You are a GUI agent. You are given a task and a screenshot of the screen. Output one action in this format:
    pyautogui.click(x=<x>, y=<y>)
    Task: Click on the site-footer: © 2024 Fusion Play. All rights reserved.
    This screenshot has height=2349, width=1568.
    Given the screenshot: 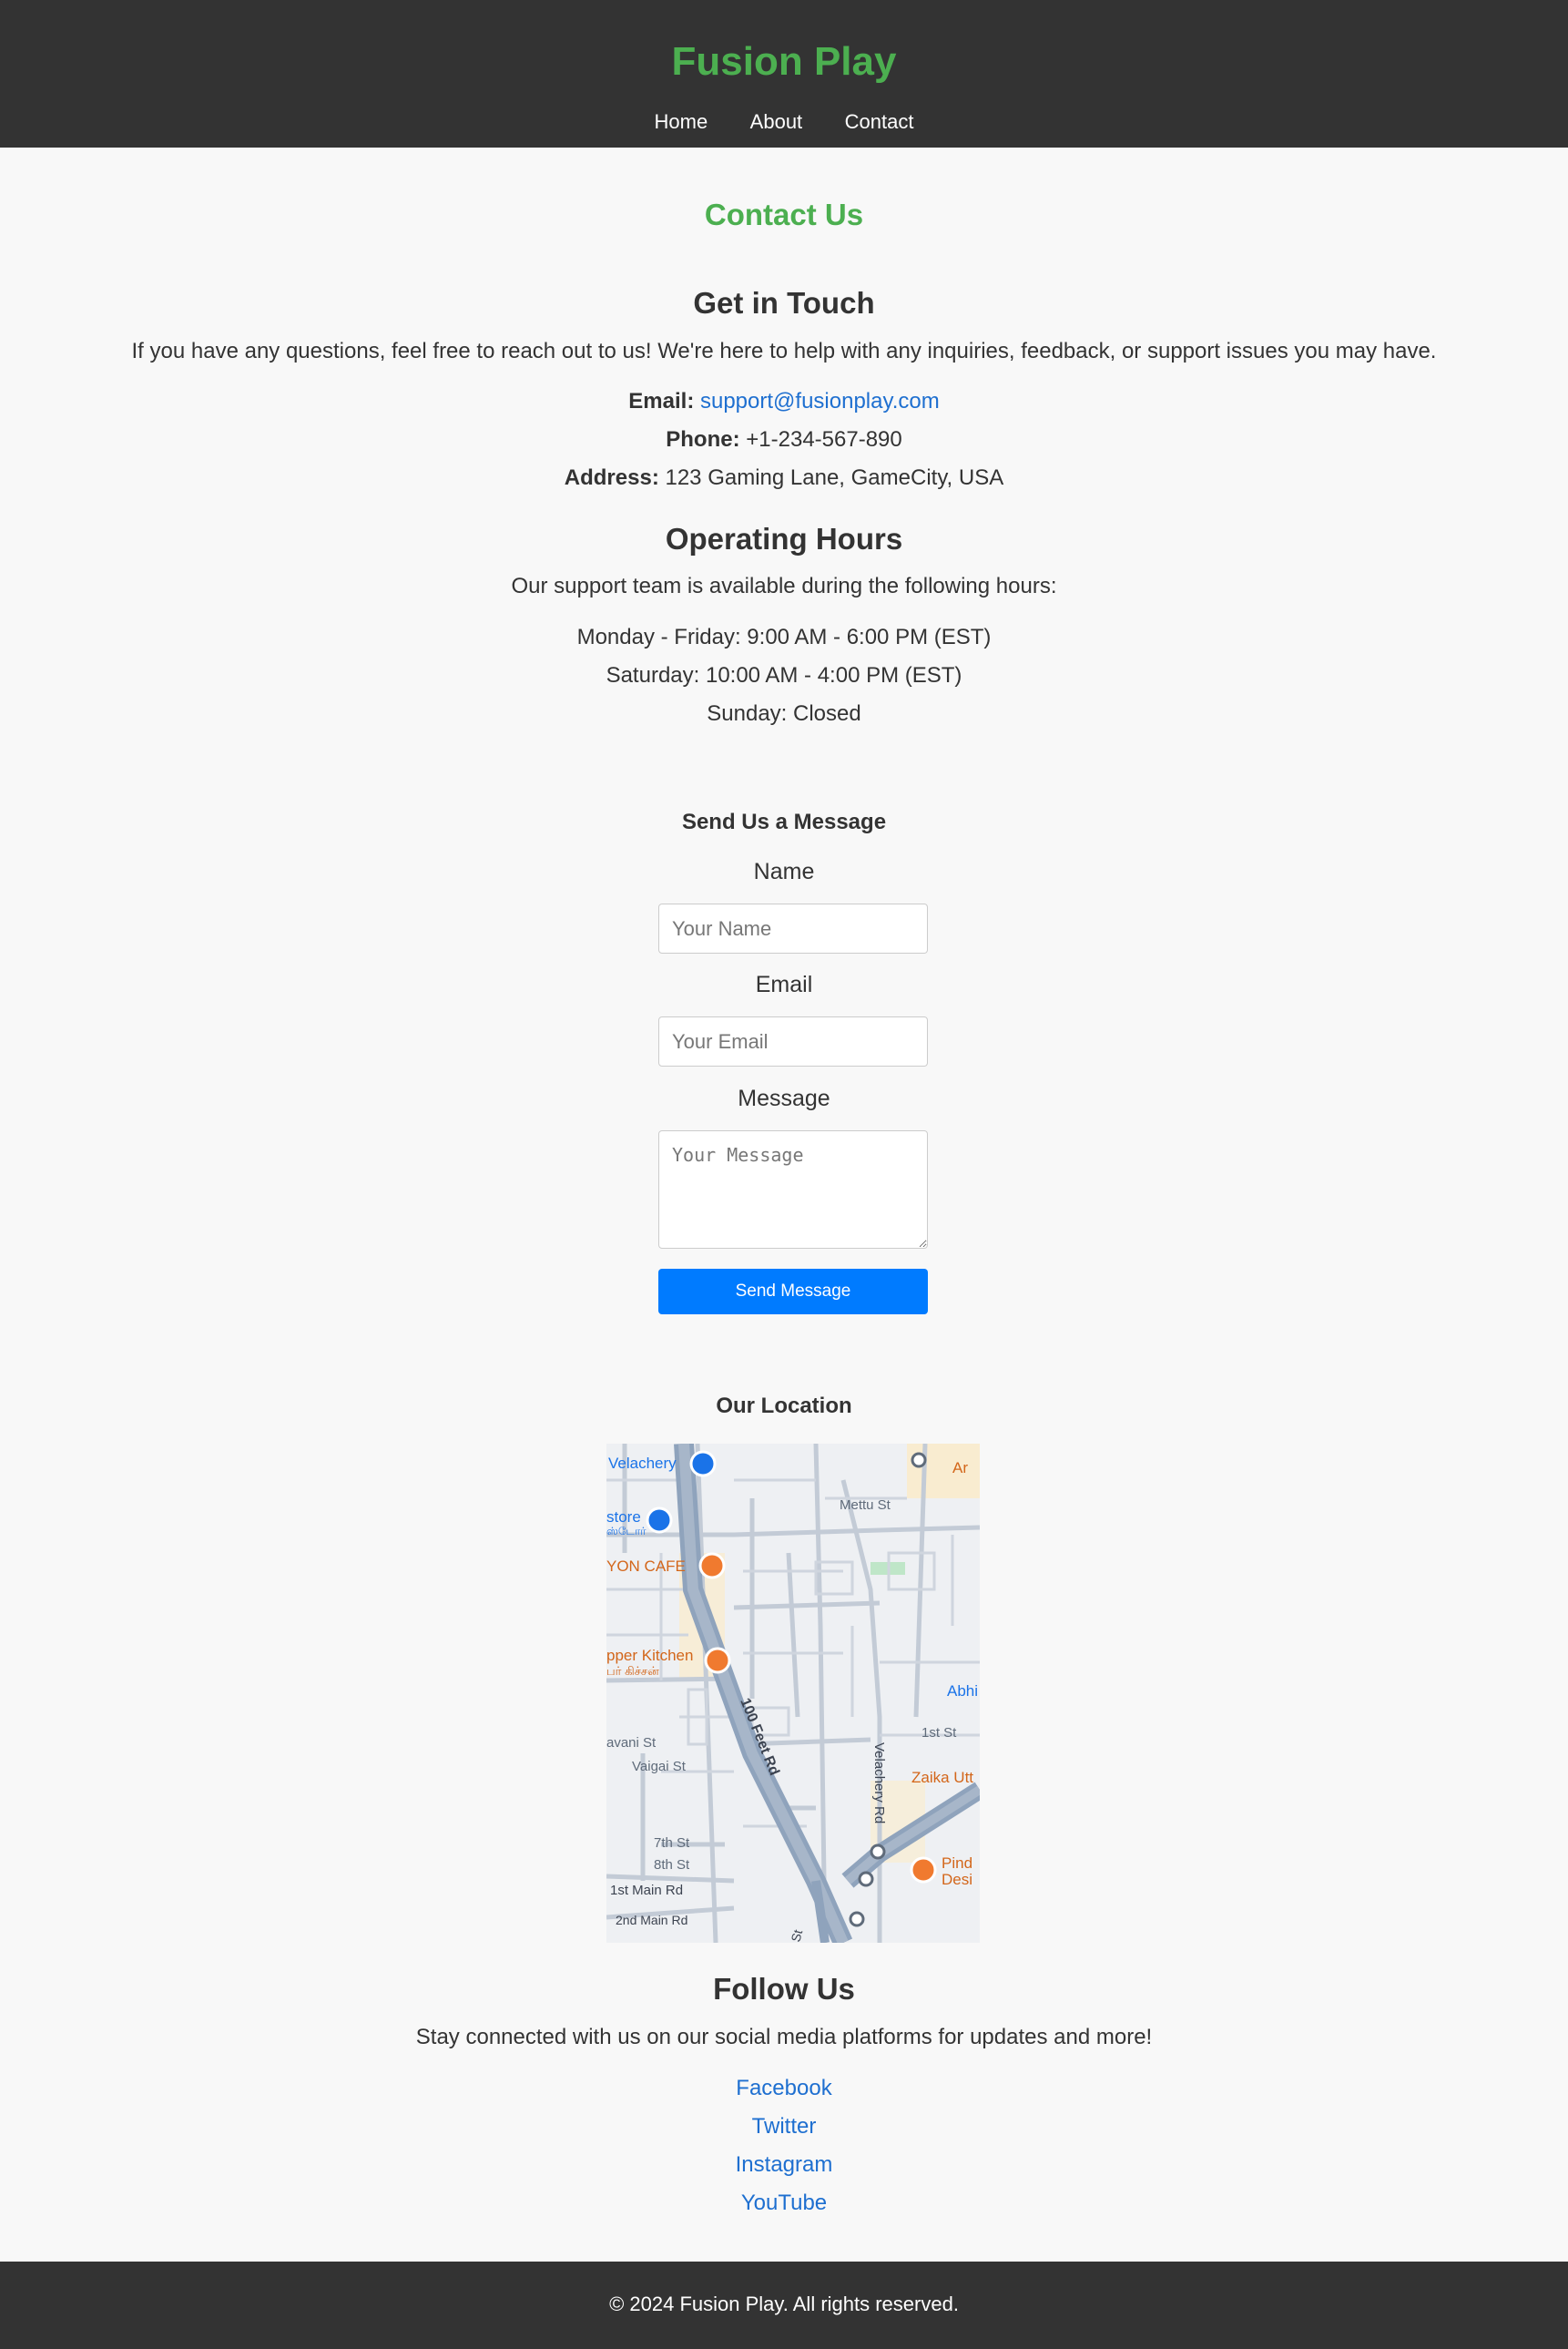 What is the action you would take?
    pyautogui.click(x=784, y=2305)
    